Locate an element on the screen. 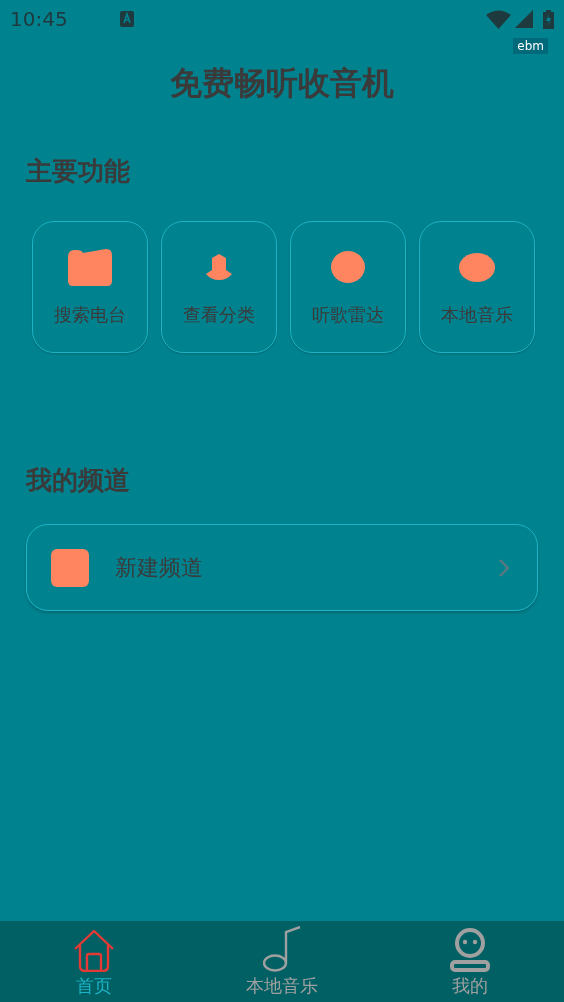  section-heading: 我的频道 is located at coordinates (77, 480).